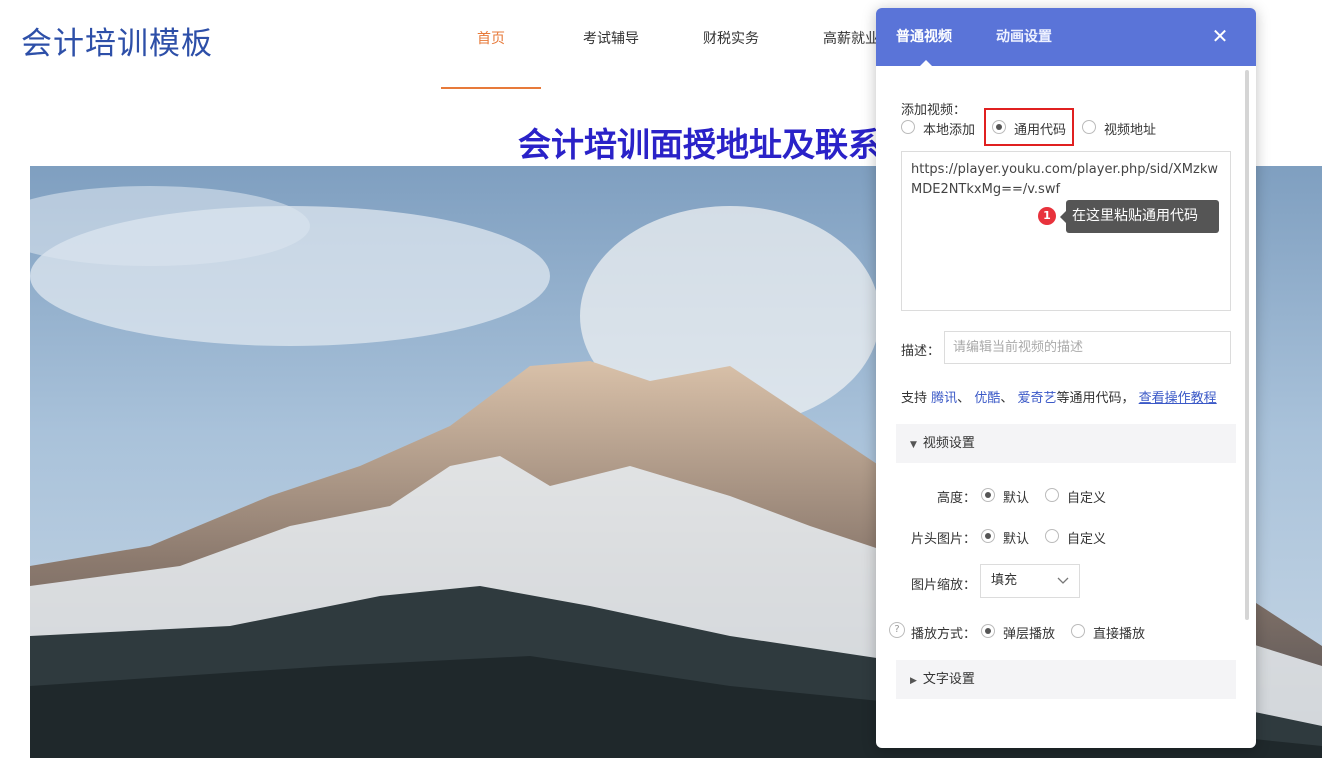  I want to click on desc-label: 描述：, so click(921, 351).